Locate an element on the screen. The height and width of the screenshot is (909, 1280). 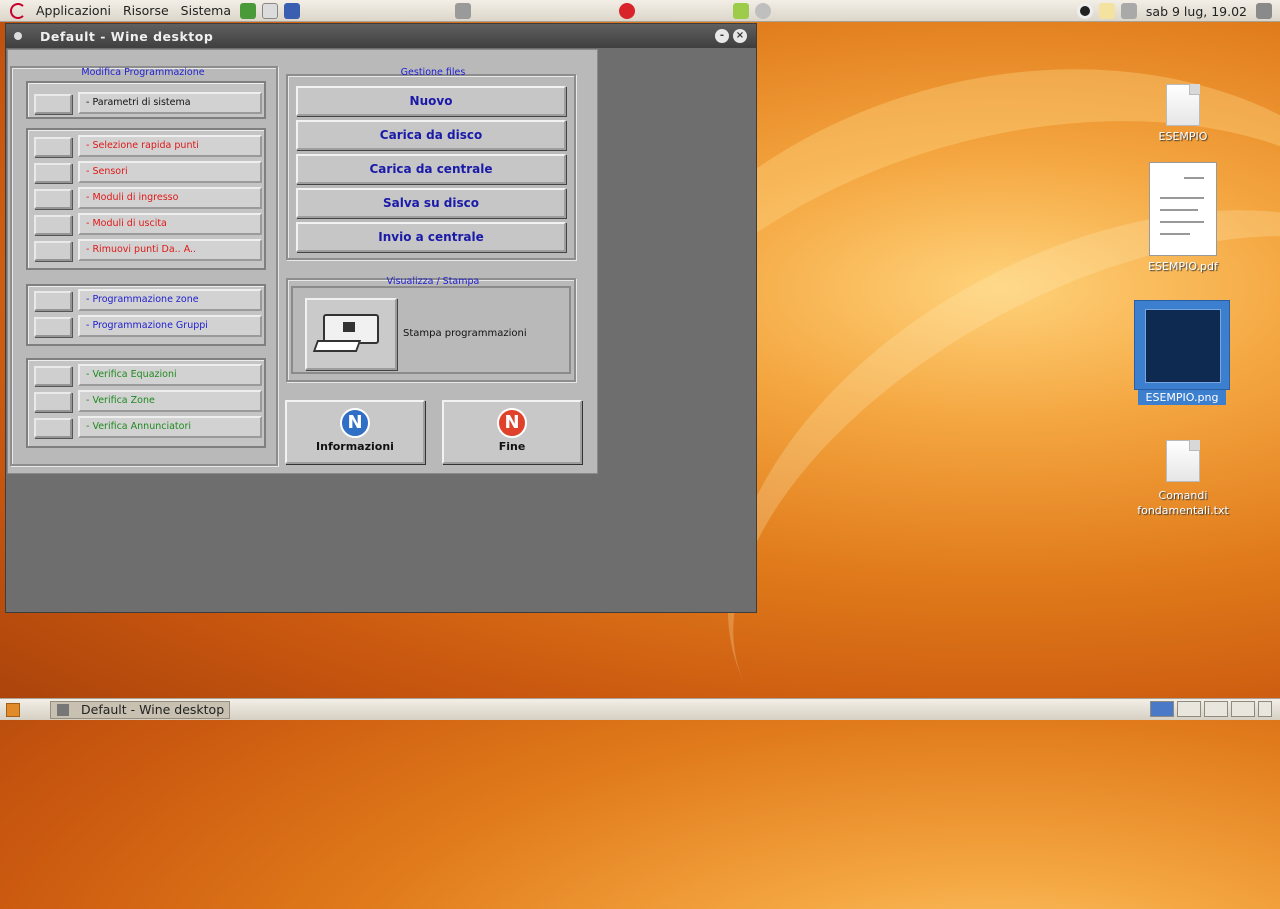
moduli-ingresso-button is located at coordinates (53, 199).